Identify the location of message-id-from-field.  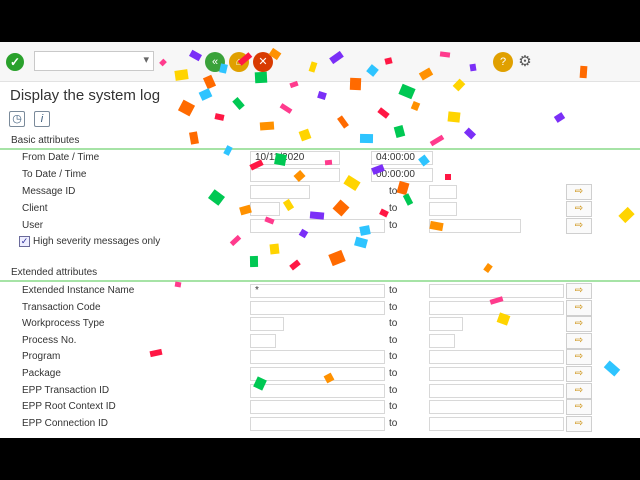
(280, 192).